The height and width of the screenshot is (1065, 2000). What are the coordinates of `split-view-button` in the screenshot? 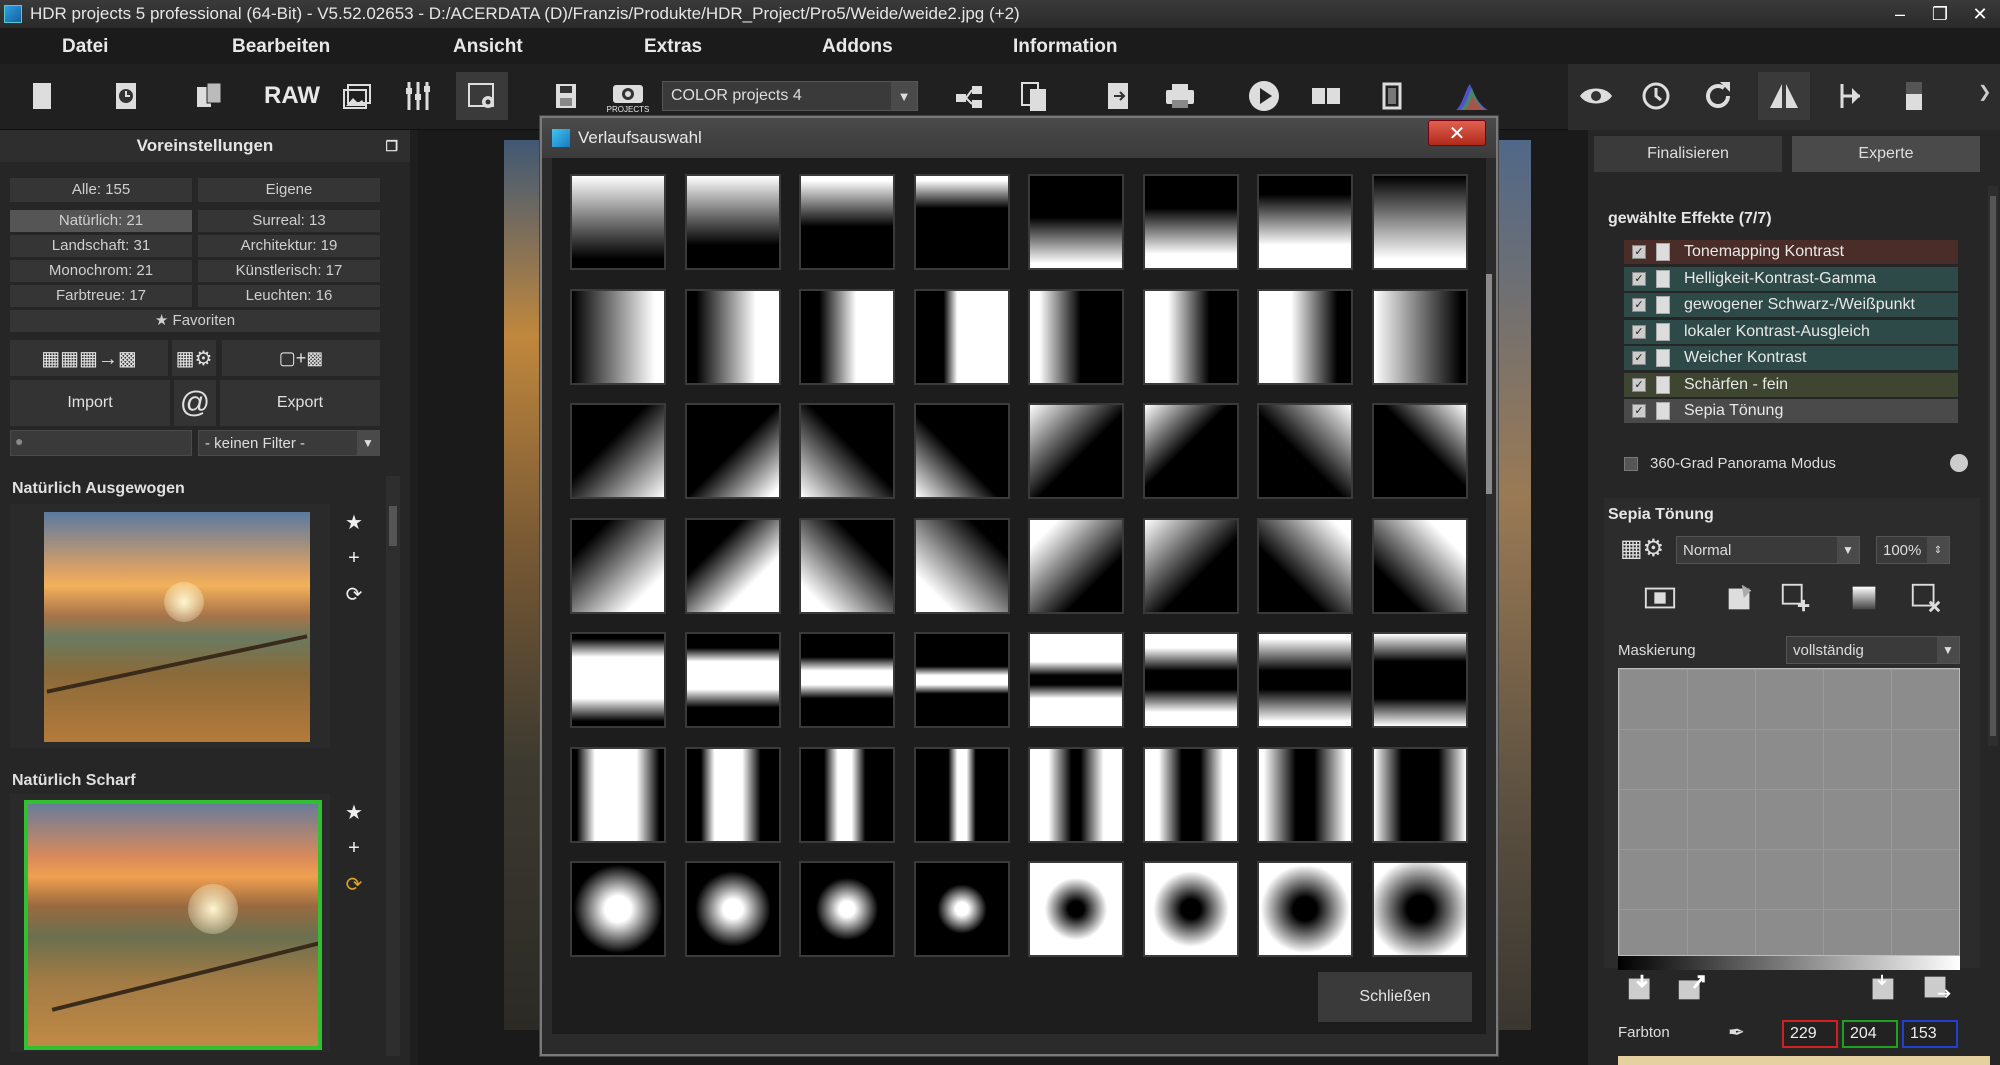 It's located at (1784, 96).